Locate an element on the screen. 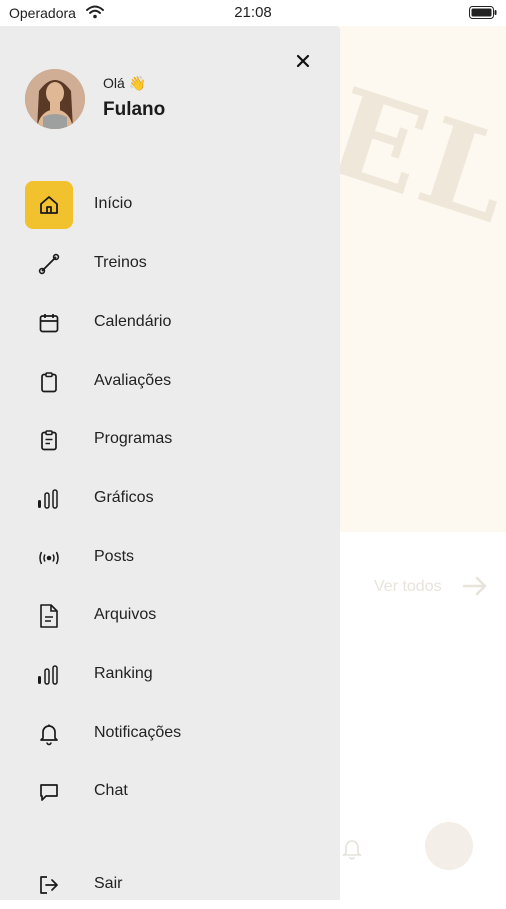 The width and height of the screenshot is (506, 909). user-avatar is located at coordinates (55, 99).